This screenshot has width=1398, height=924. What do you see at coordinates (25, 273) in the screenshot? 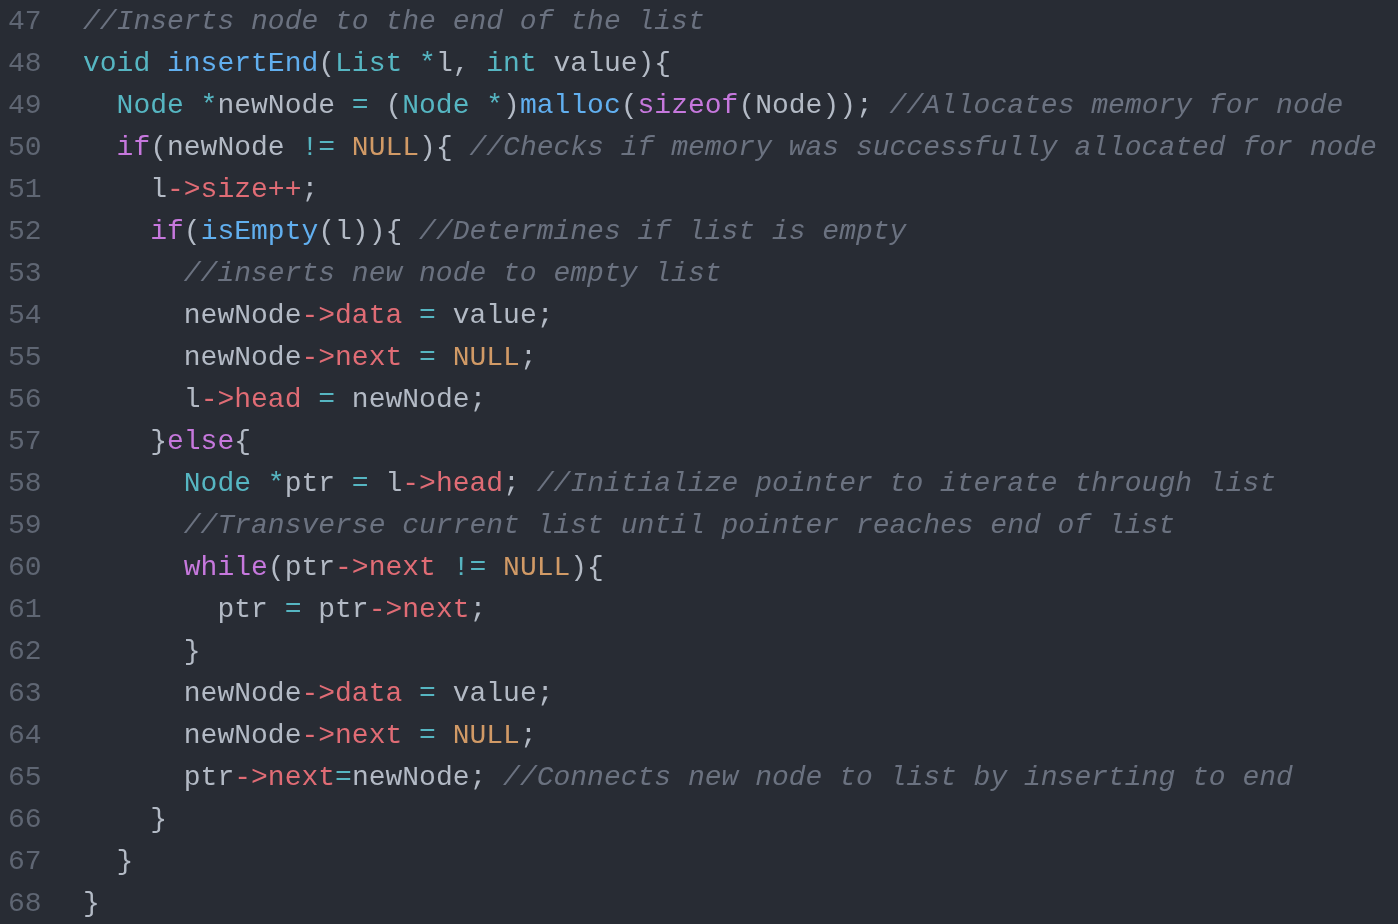
I see `line-number: 53` at bounding box center [25, 273].